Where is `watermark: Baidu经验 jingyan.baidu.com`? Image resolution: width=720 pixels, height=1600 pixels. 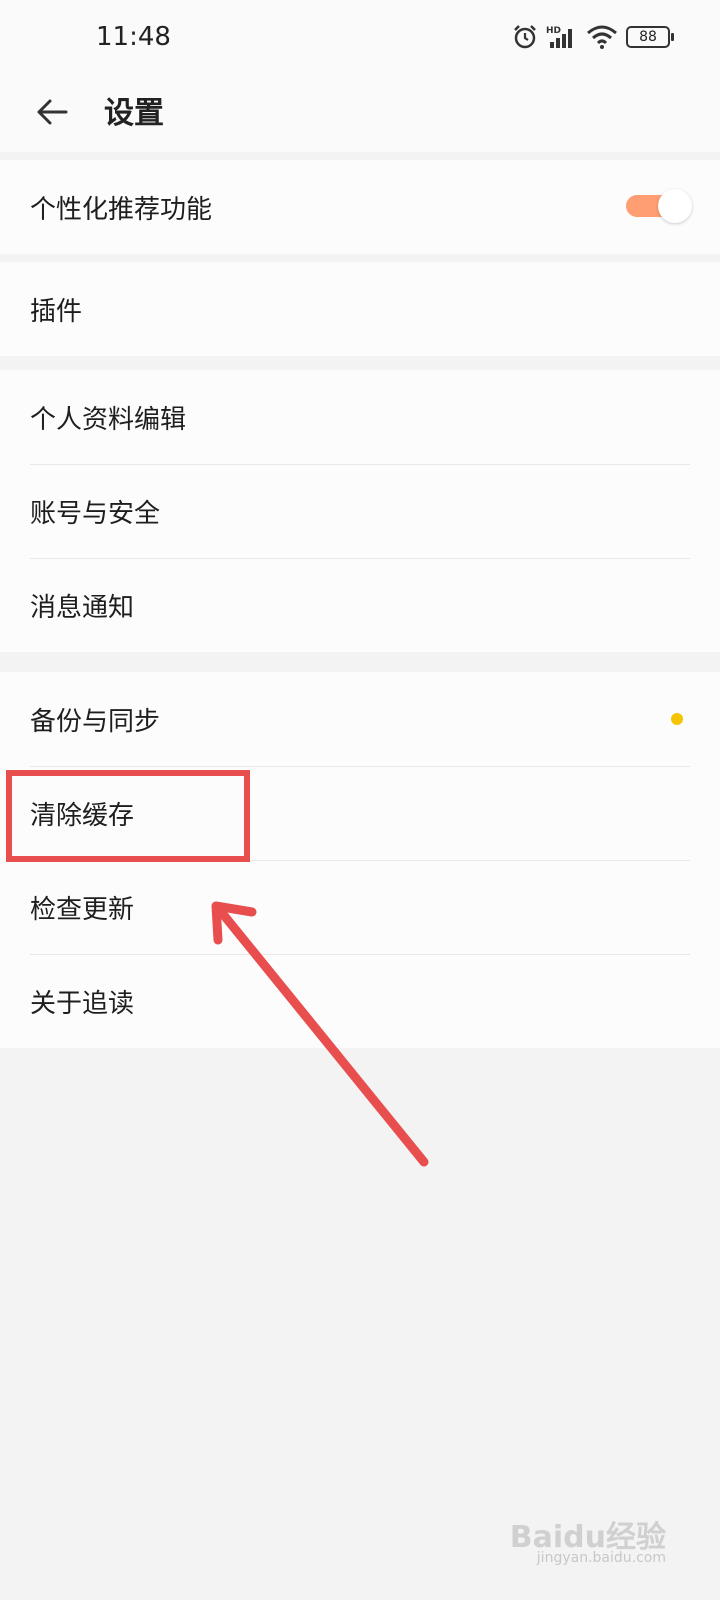 watermark: Baidu经验 jingyan.baidu.com is located at coordinates (588, 1539).